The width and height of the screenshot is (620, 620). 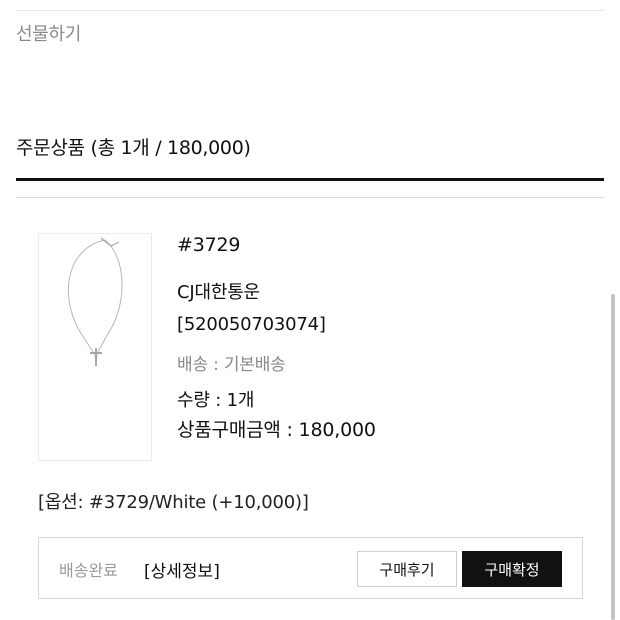 What do you see at coordinates (231, 365) in the screenshot?
I see `shipping-method: 배송 : 기본배송` at bounding box center [231, 365].